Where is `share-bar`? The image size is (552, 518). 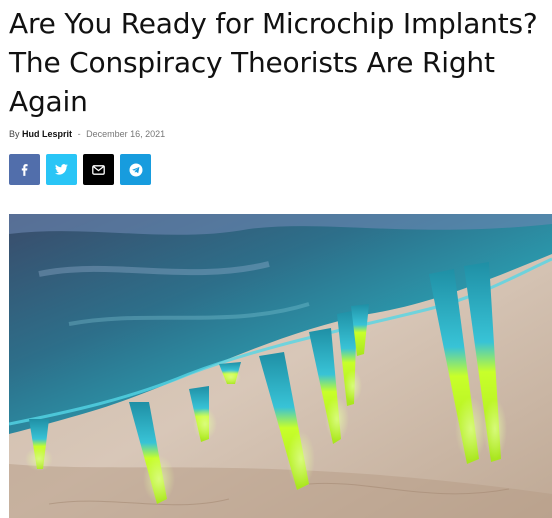
share-bar is located at coordinates (80, 169).